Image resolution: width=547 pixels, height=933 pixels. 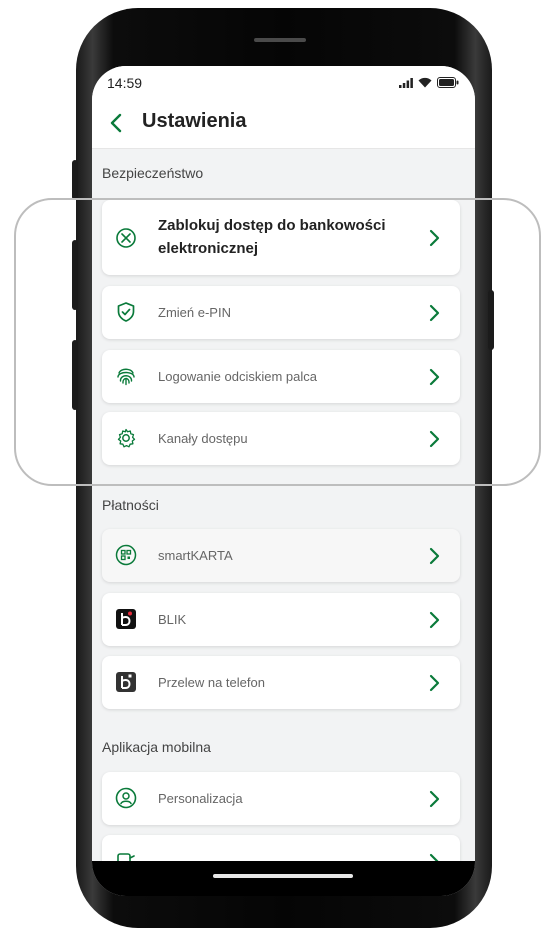 What do you see at coordinates (406, 82) in the screenshot?
I see `signal-icon` at bounding box center [406, 82].